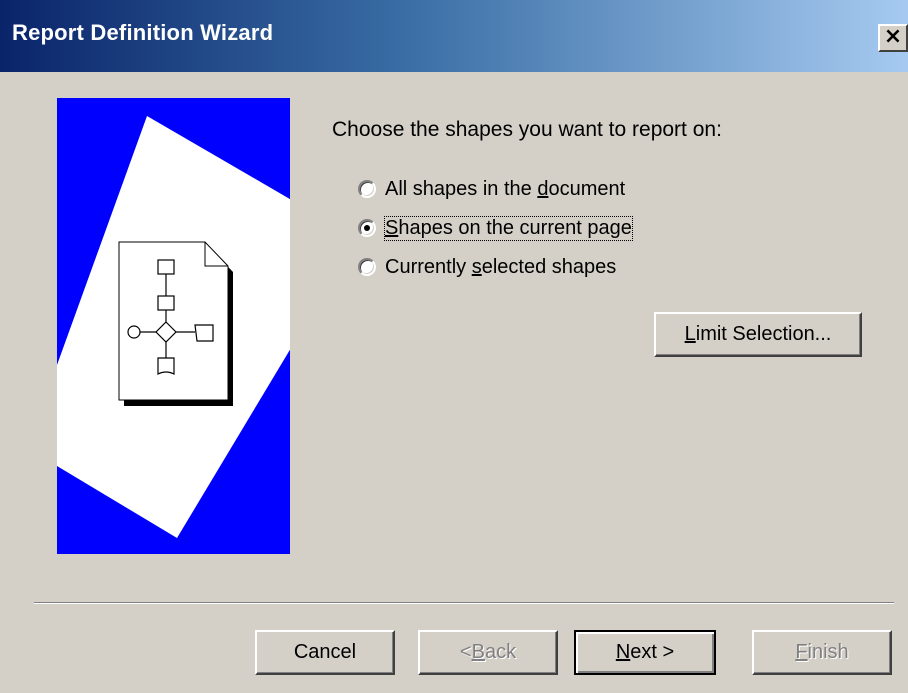 The width and height of the screenshot is (908, 693). I want to click on back-button: < Back, so click(488, 652).